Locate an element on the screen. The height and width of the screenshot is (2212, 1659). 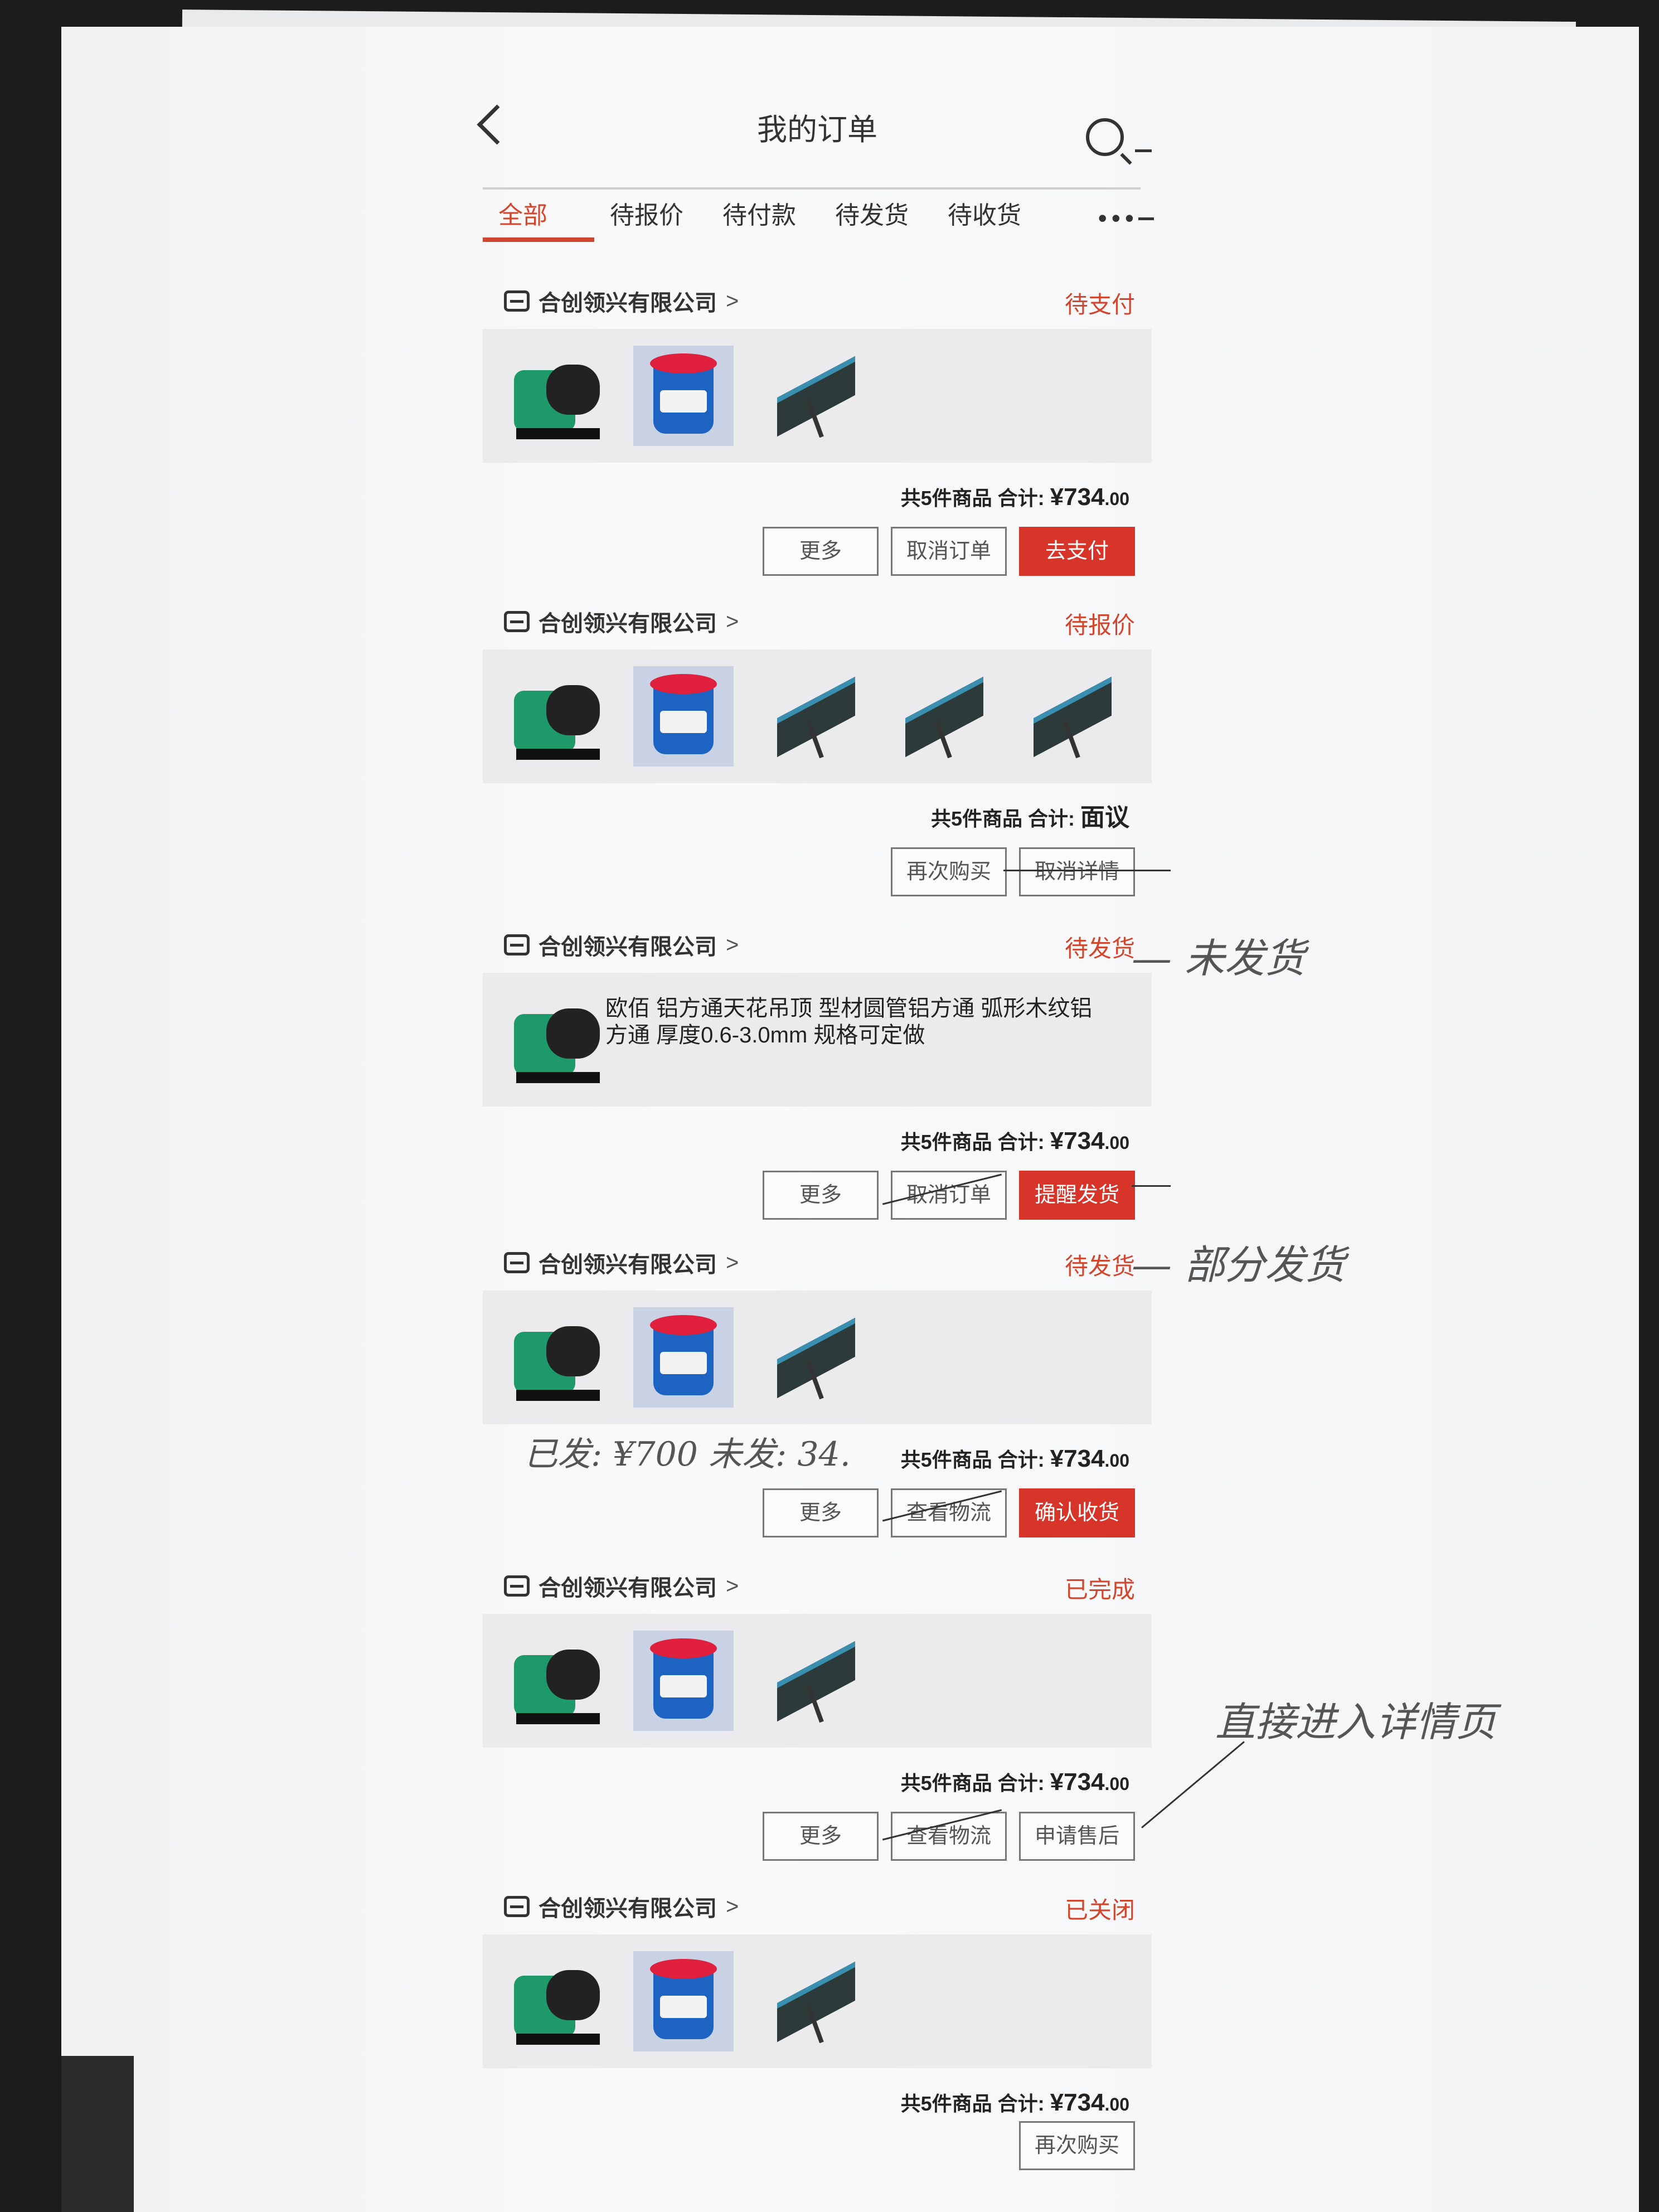
order-card: 合创领兴有限公司 > 已关闭 共5件商品 合计: ¥734.00 再次购买 is located at coordinates (818, 2028).